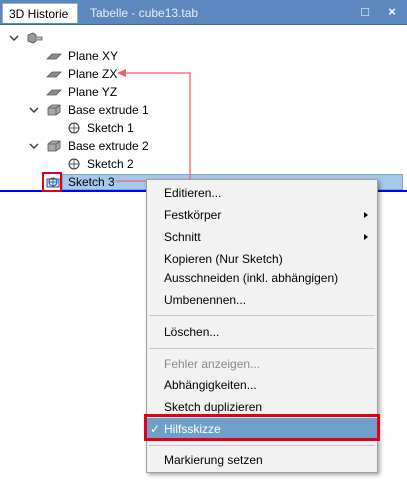 This screenshot has width=407, height=483. I want to click on tree-item-sketch-2: Sketch 2, so click(203, 164).